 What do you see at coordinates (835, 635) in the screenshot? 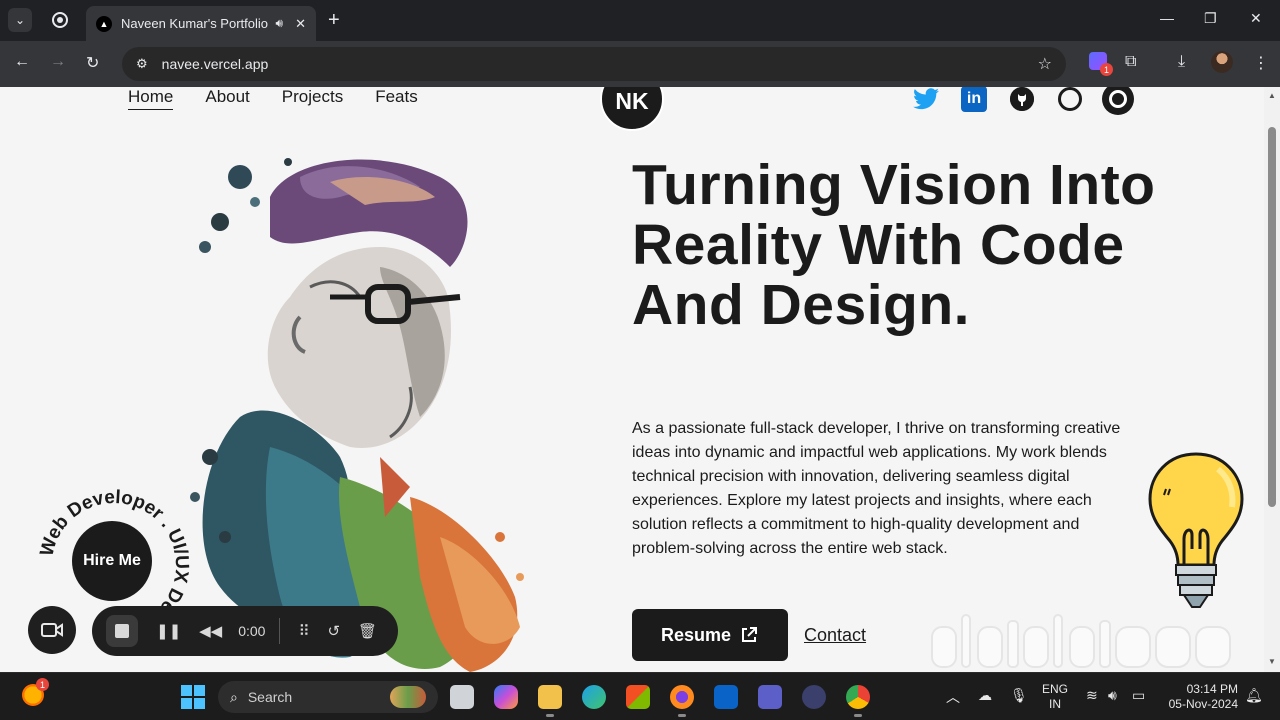
I see `contact-link: Contact` at bounding box center [835, 635].